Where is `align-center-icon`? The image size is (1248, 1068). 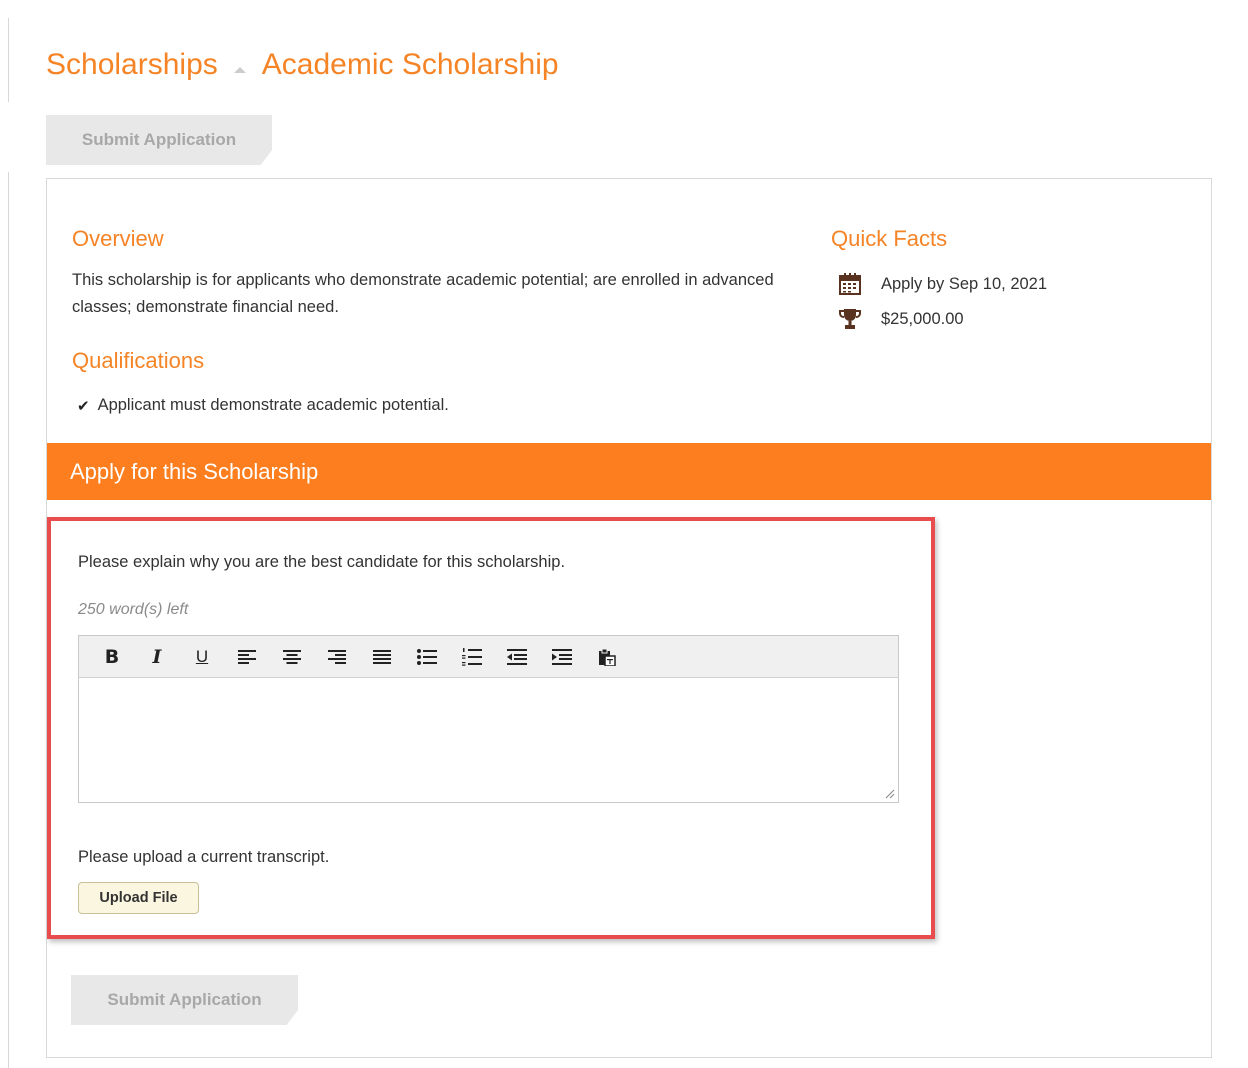
align-center-icon is located at coordinates (292, 656).